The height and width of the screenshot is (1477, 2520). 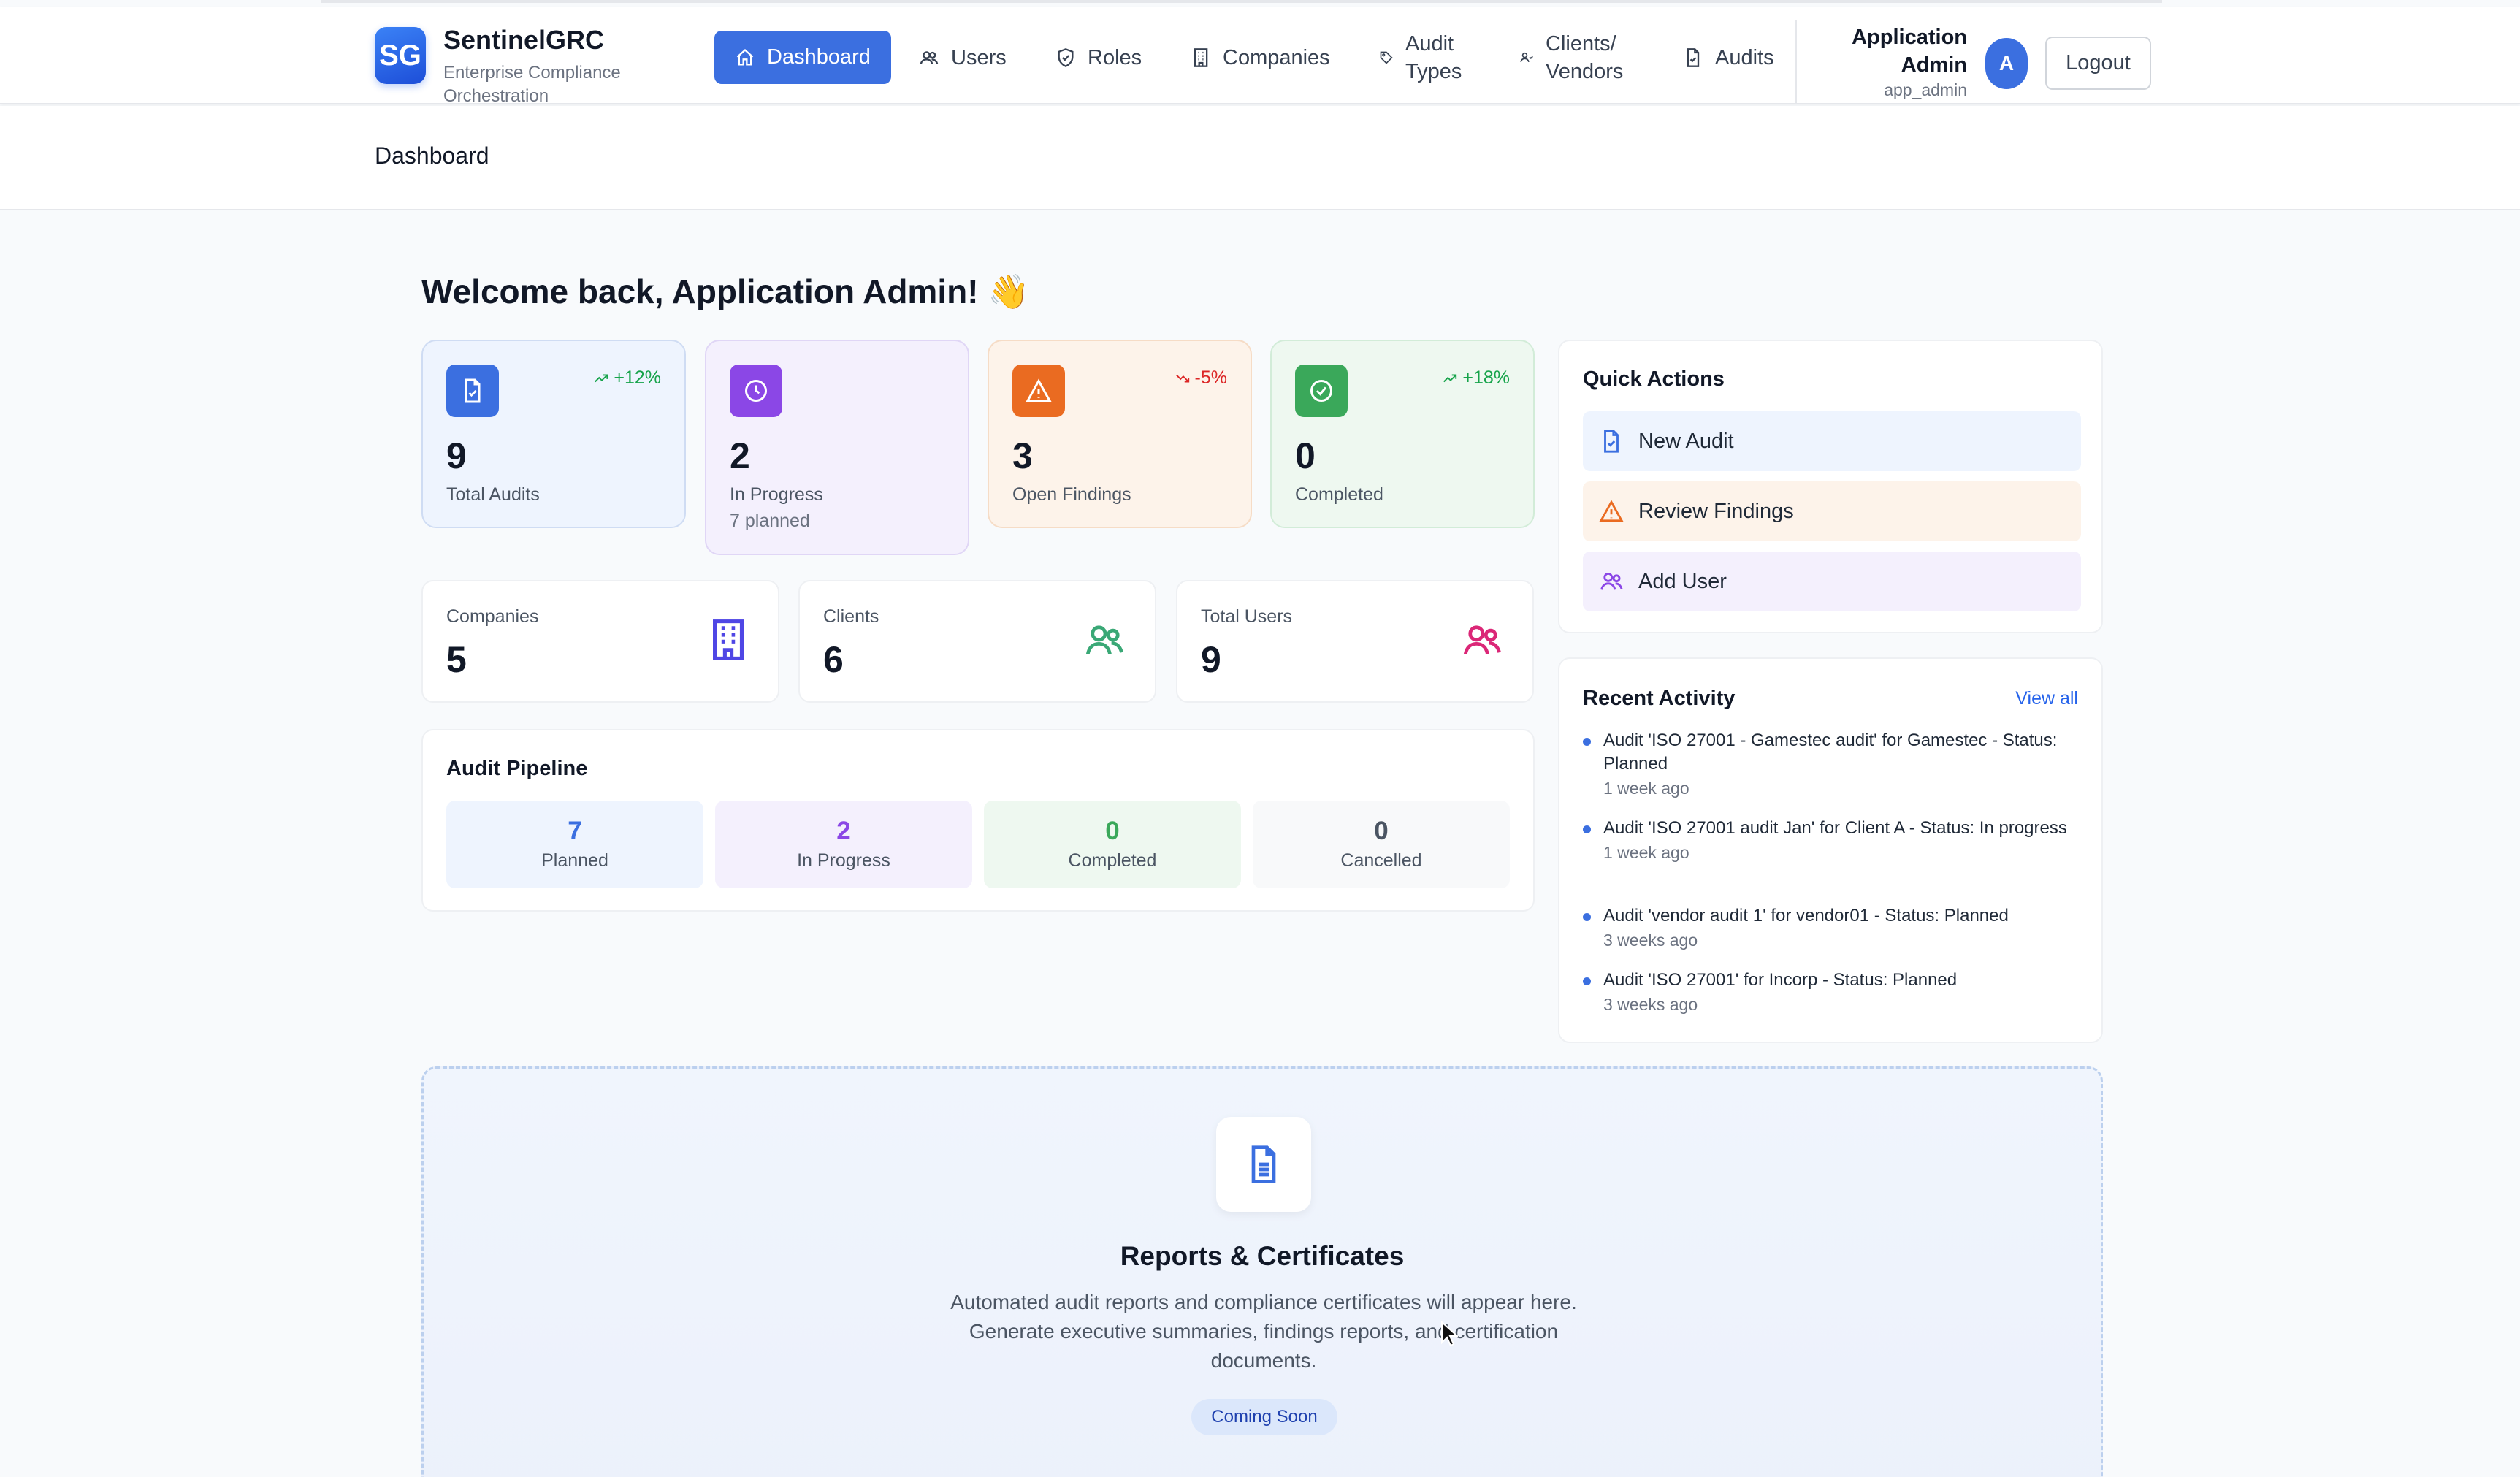 What do you see at coordinates (1402, 434) in the screenshot?
I see `stat-card-completed: +18% 0 Completed` at bounding box center [1402, 434].